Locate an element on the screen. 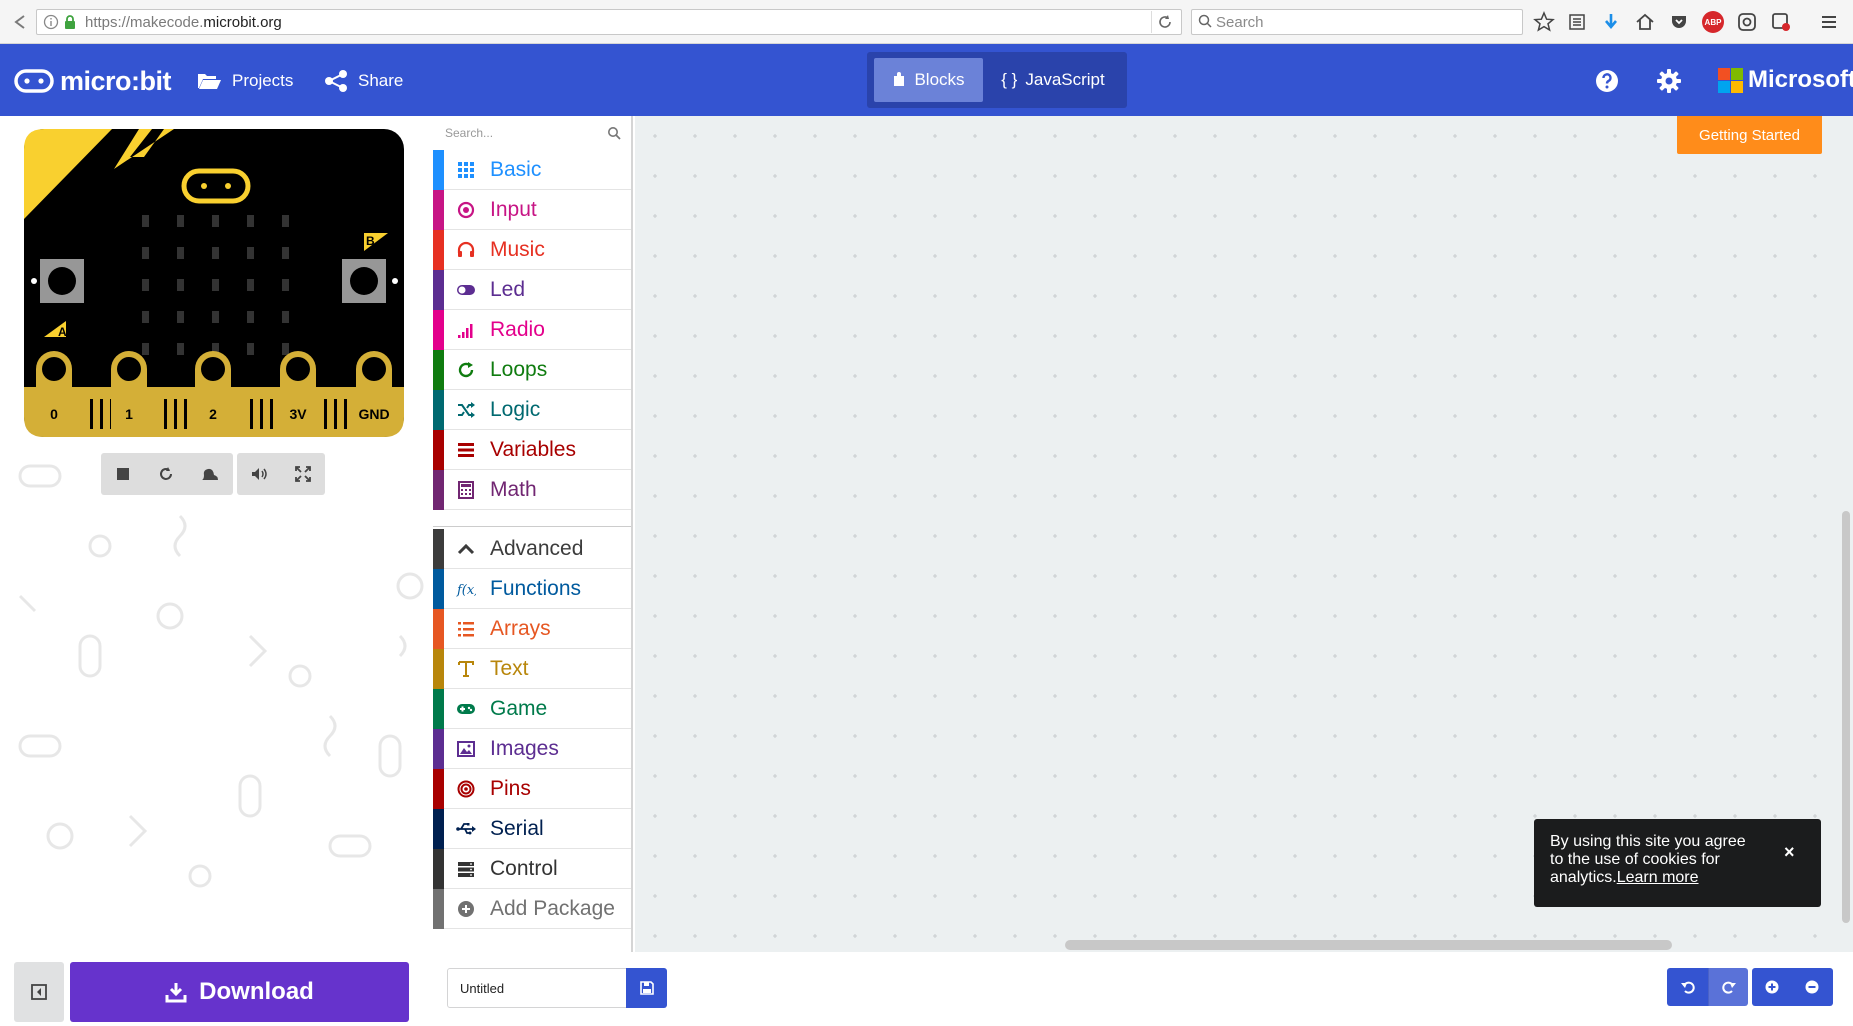 This screenshot has height=1026, width=1853. headphones-icon is located at coordinates (466, 249).